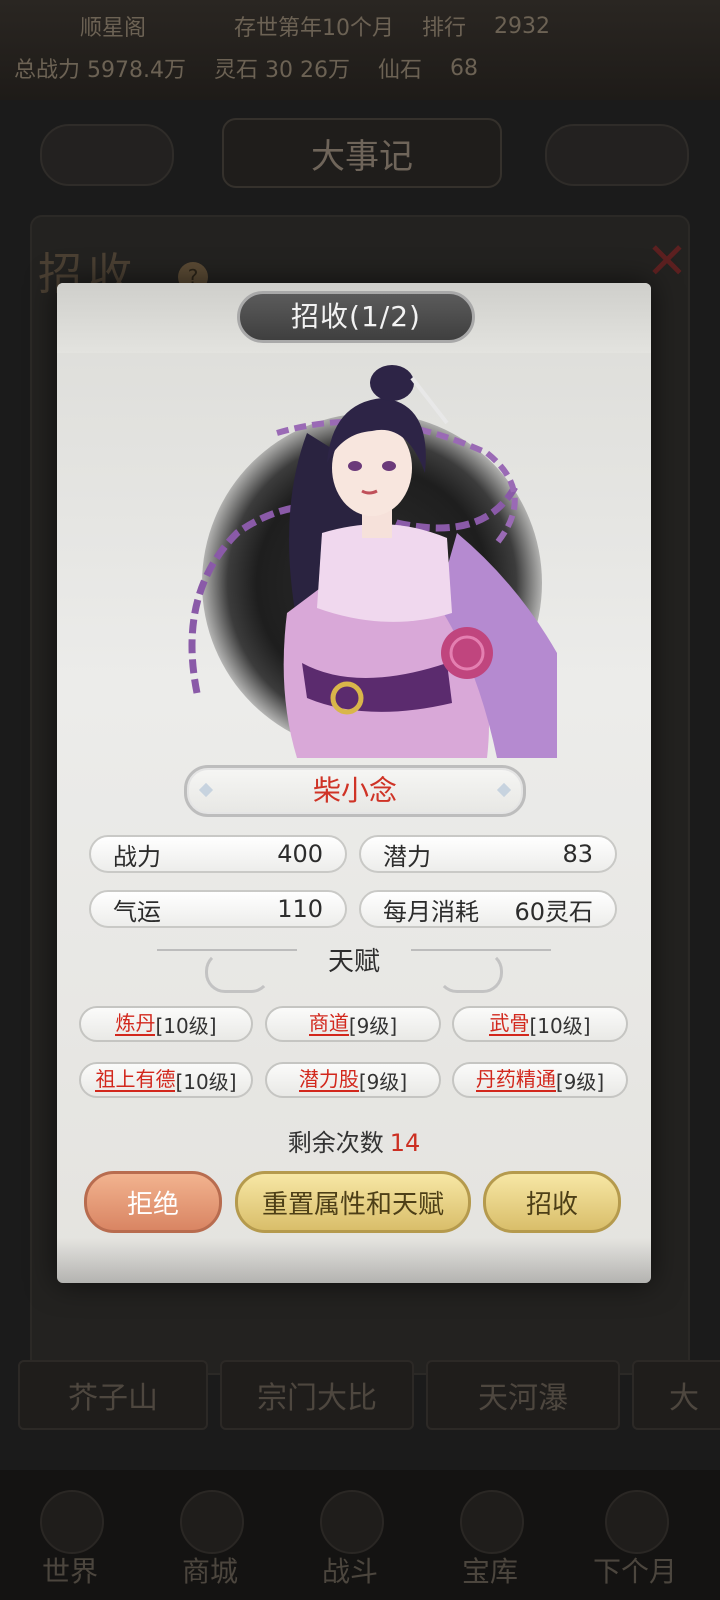 The height and width of the screenshot is (1600, 720). What do you see at coordinates (135, 1080) in the screenshot?
I see `talent-name: 祖上有德` at bounding box center [135, 1080].